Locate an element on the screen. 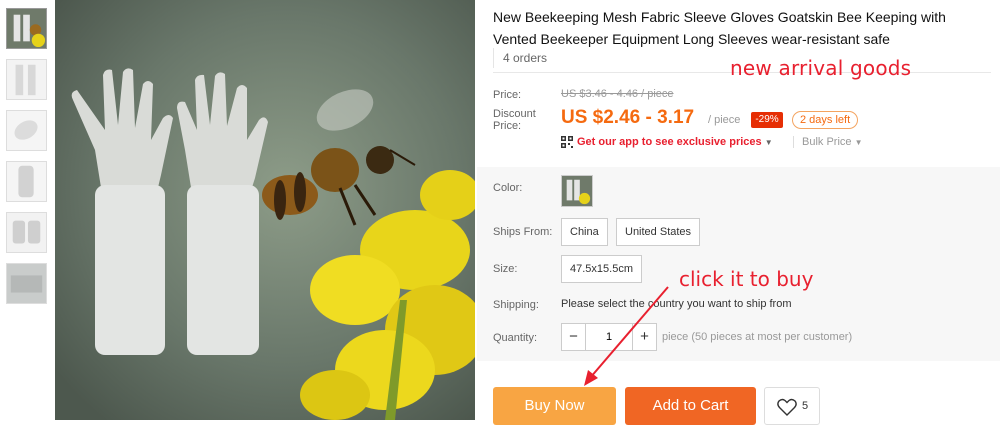 The image size is (1000, 427). shipping-label: Shipping: is located at coordinates (516, 305).